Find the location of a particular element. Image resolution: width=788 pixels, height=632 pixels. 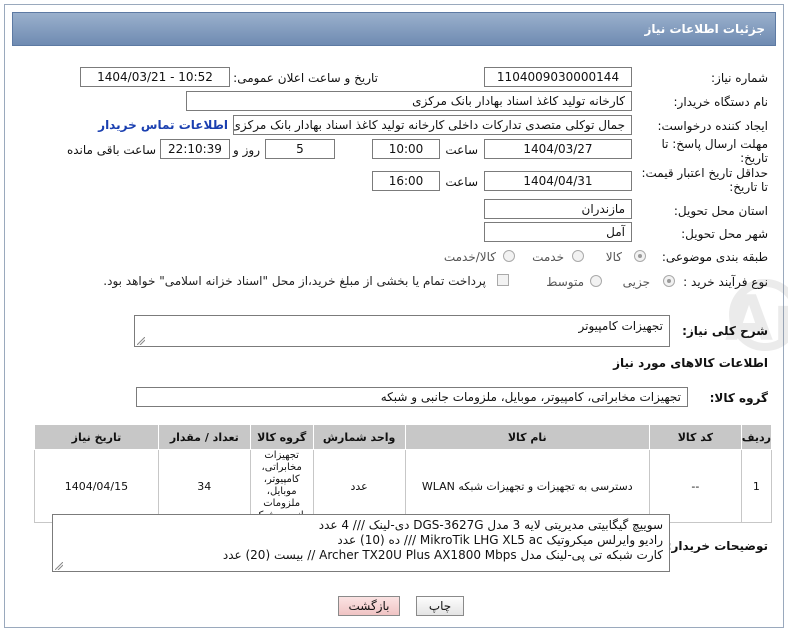

category-both-label: کالا/خدمت is located at coordinates (469, 257).